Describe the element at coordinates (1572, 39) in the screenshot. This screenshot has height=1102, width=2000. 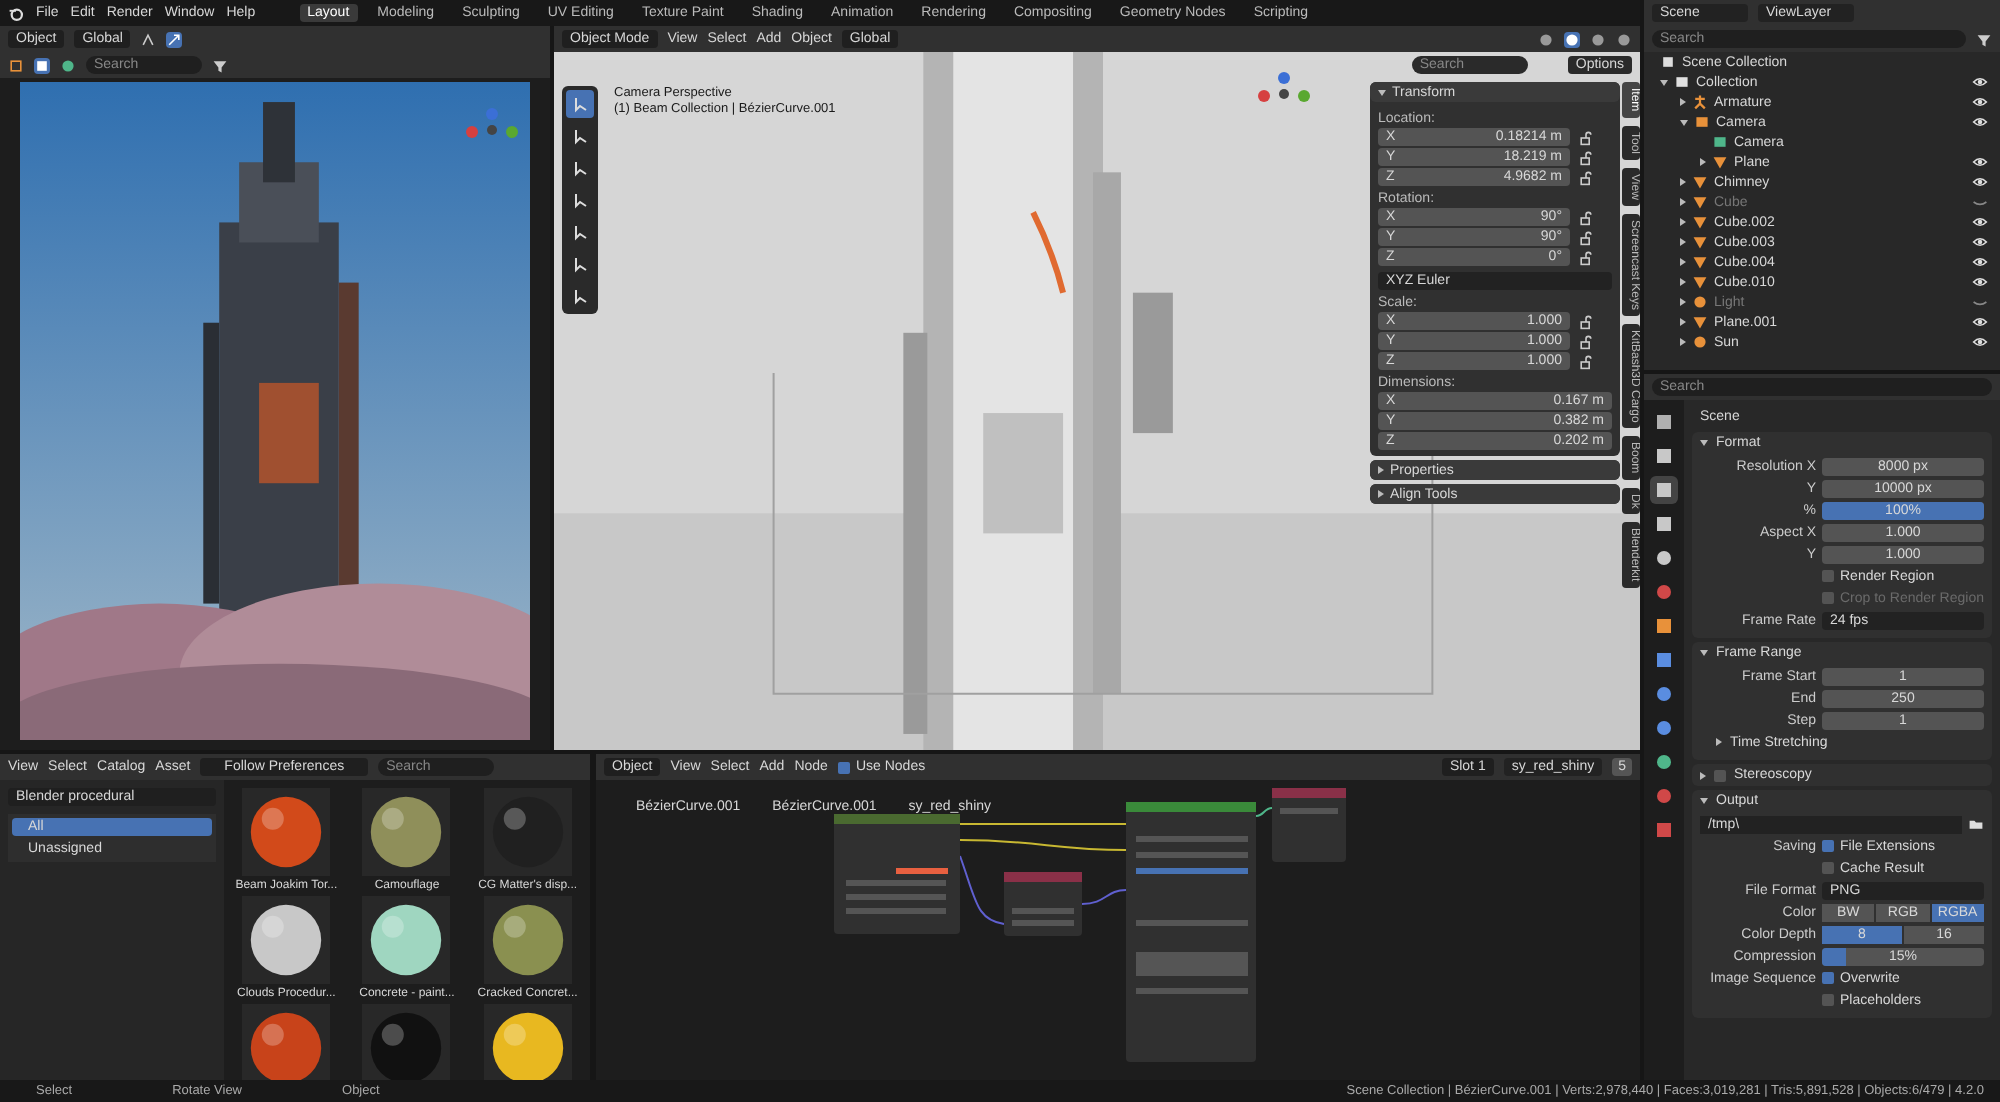
I see `shading-icon` at that location.